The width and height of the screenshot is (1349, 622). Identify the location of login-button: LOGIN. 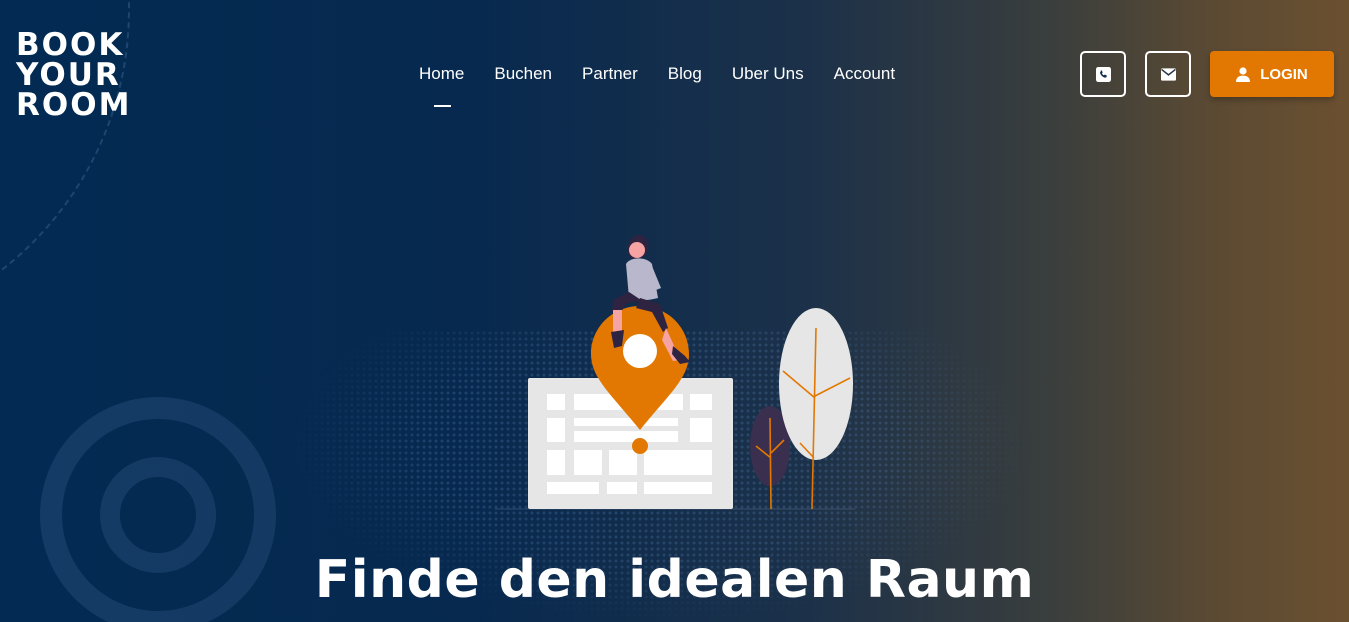
(1272, 74).